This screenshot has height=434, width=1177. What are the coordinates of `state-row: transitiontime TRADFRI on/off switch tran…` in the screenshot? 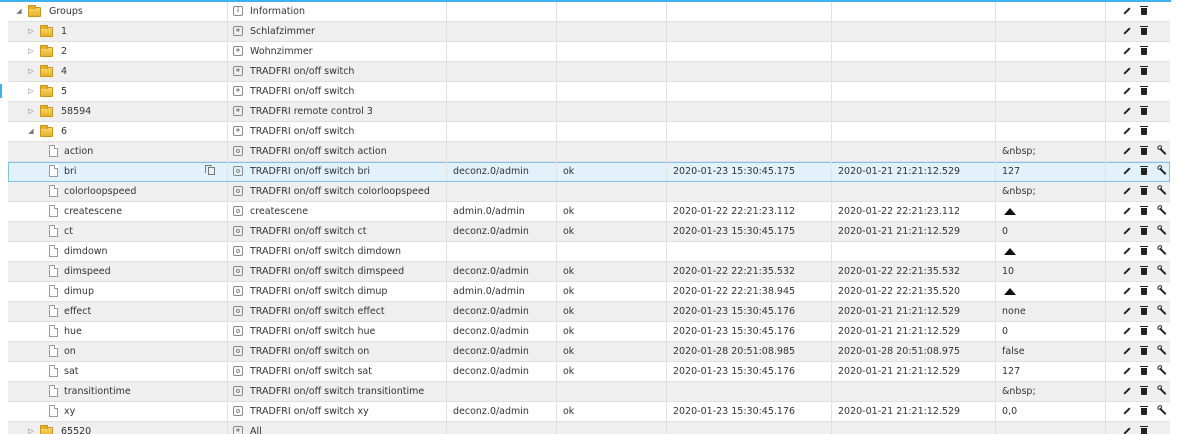 It's located at (589, 392).